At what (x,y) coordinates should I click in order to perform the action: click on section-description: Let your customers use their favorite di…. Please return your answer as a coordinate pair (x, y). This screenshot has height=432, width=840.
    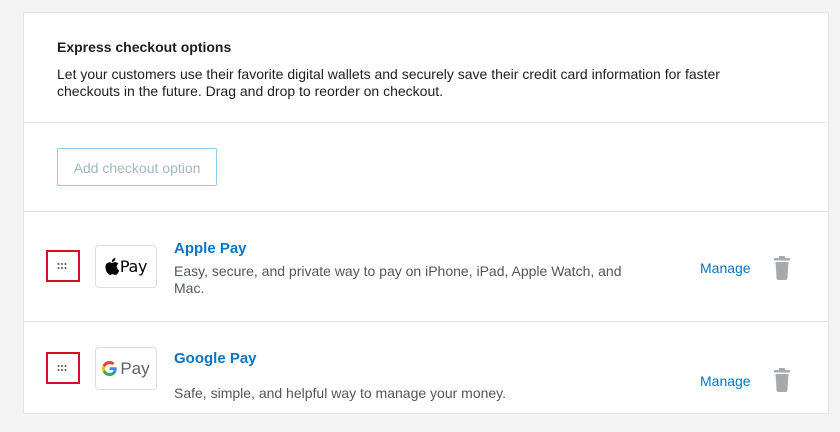
    Looking at the image, I should click on (388, 82).